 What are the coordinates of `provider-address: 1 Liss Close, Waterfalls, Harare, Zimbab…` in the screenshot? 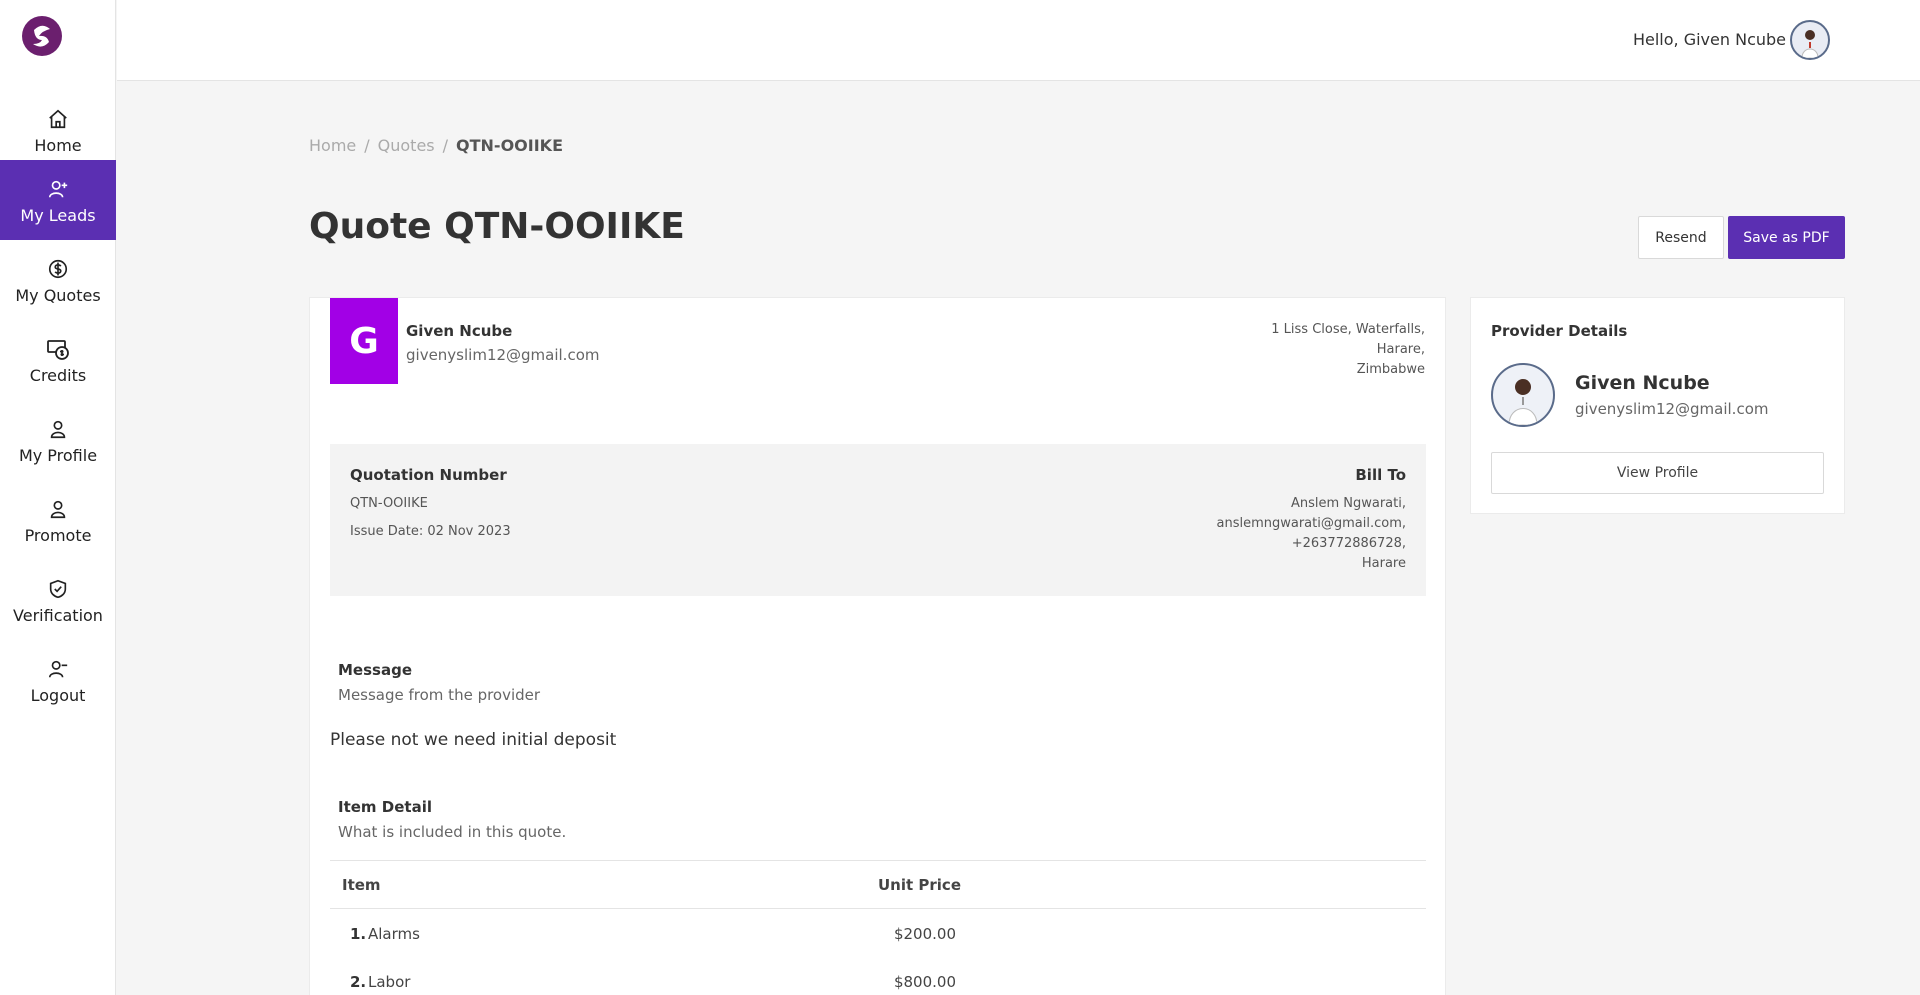 It's located at (1348, 350).